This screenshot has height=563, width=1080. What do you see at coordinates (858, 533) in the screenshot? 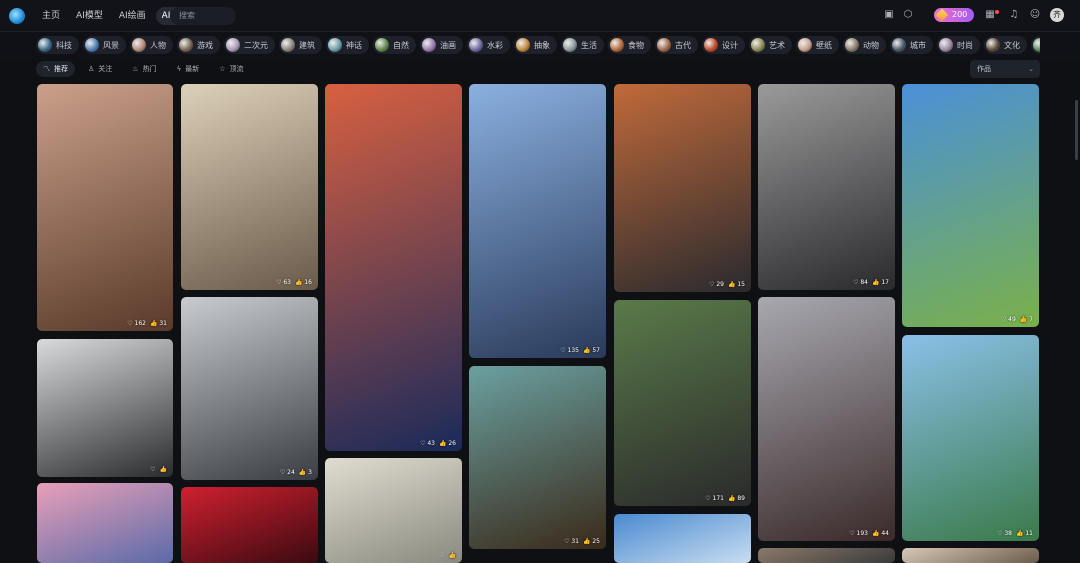
I see `heart-icon: ♡ 193` at bounding box center [858, 533].